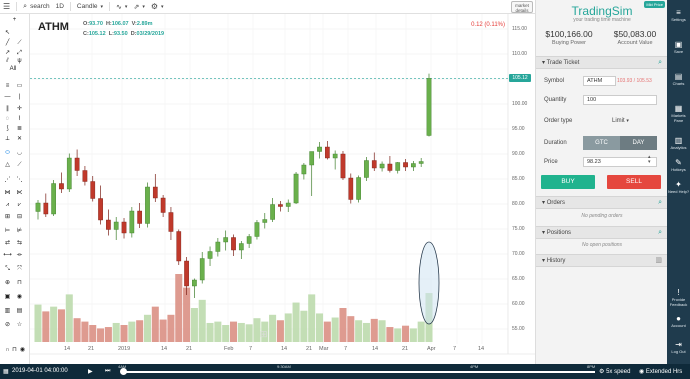  Describe the element at coordinates (19, 97) in the screenshot. I see `vline-icon: |` at that location.